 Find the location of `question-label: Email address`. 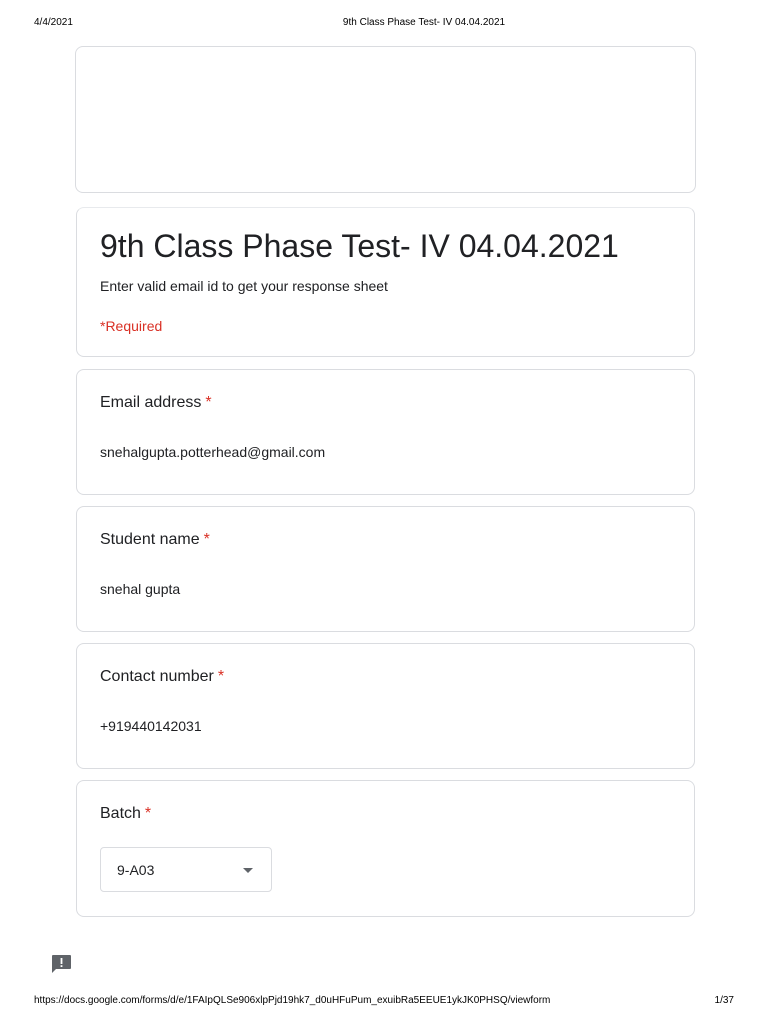

question-label: Email address is located at coordinates (151, 402).